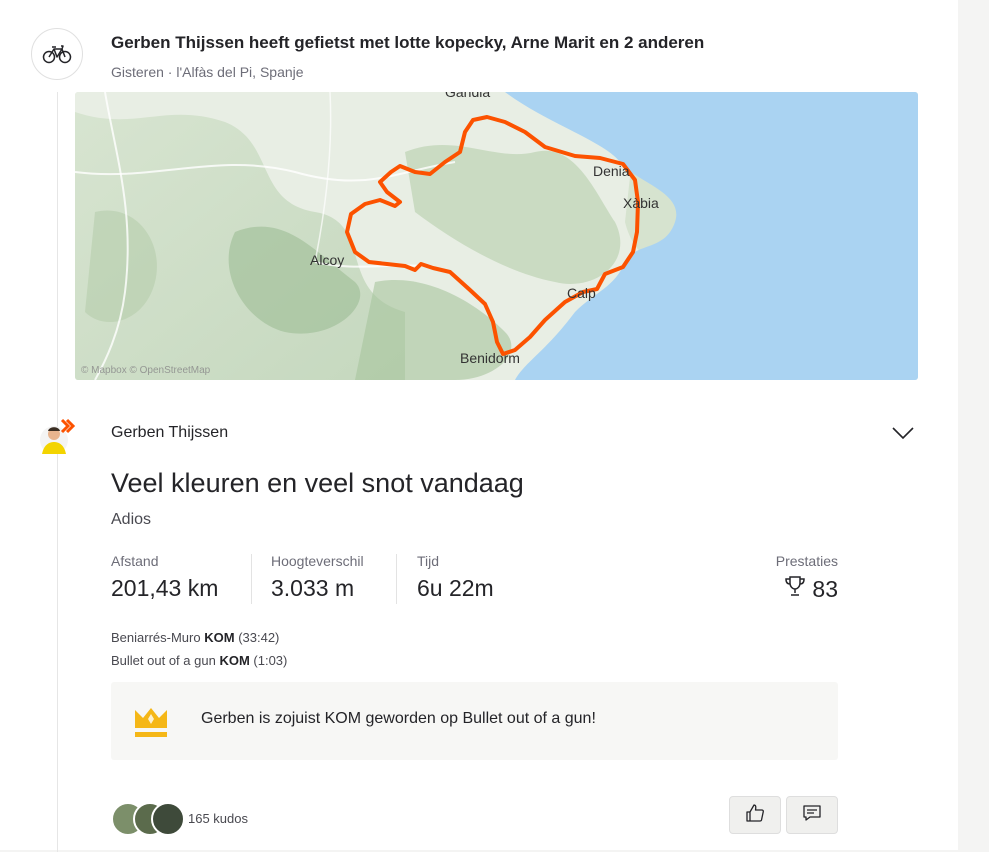 This screenshot has width=989, height=852. I want to click on comment-icon, so click(812, 815).